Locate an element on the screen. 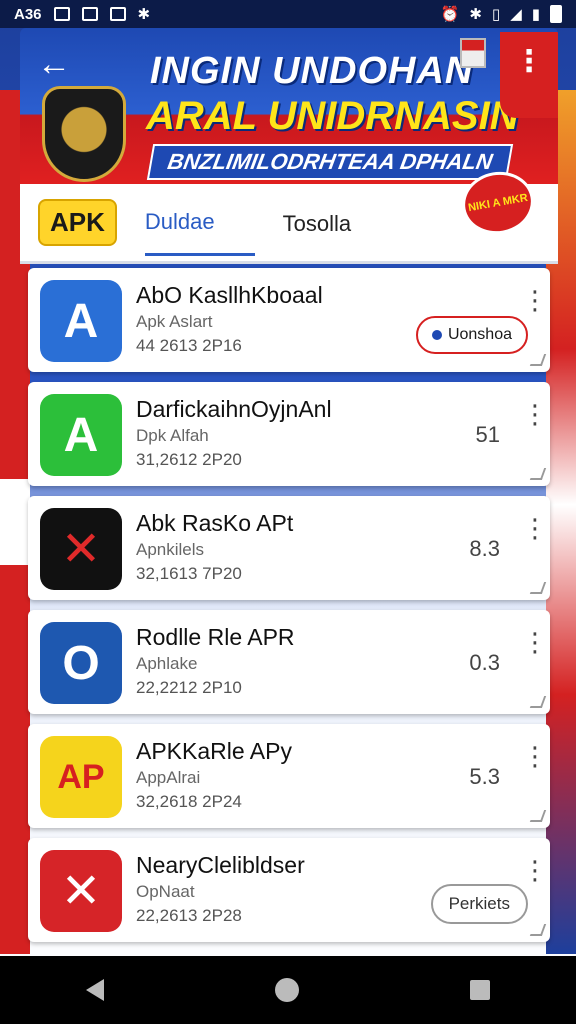  tab-tosolla: Tosolla is located at coordinates (317, 223).